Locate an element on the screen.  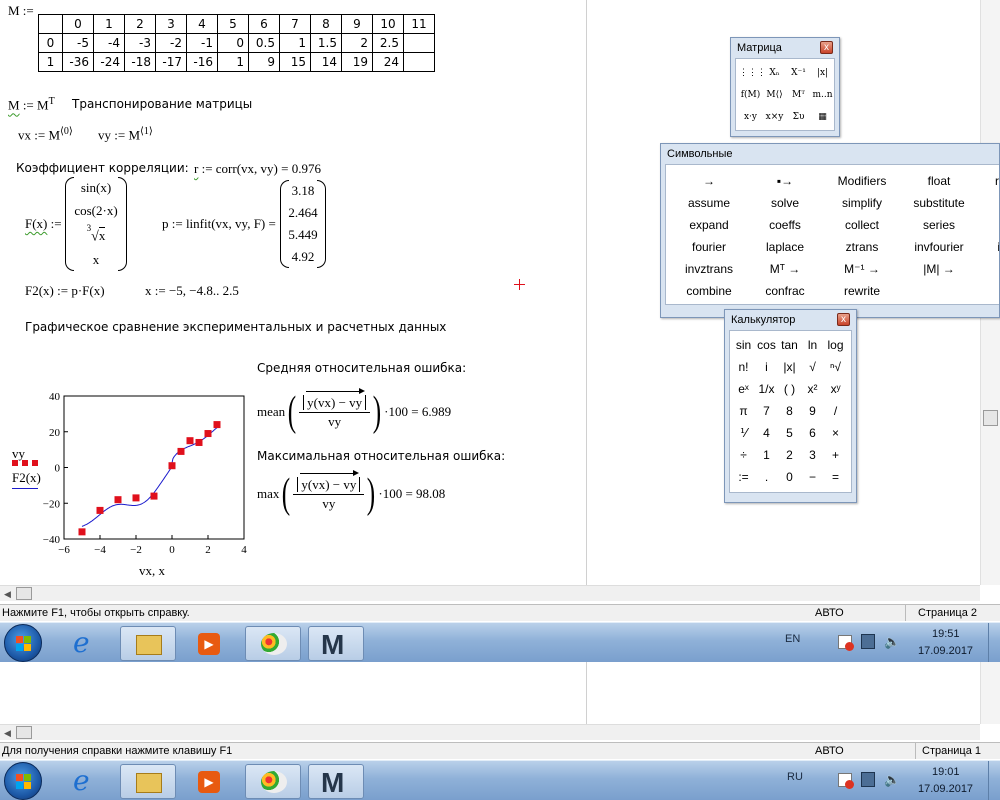
matrix-toolbar-title: Матрица x is located at coordinates (785, 48).